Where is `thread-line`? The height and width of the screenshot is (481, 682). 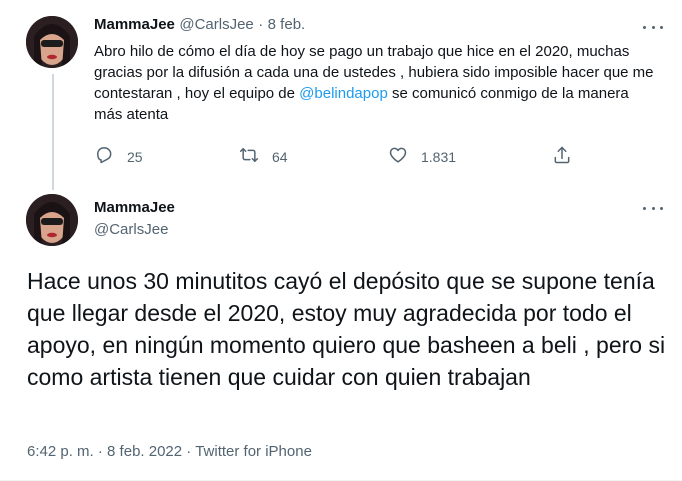
thread-line is located at coordinates (53, 132).